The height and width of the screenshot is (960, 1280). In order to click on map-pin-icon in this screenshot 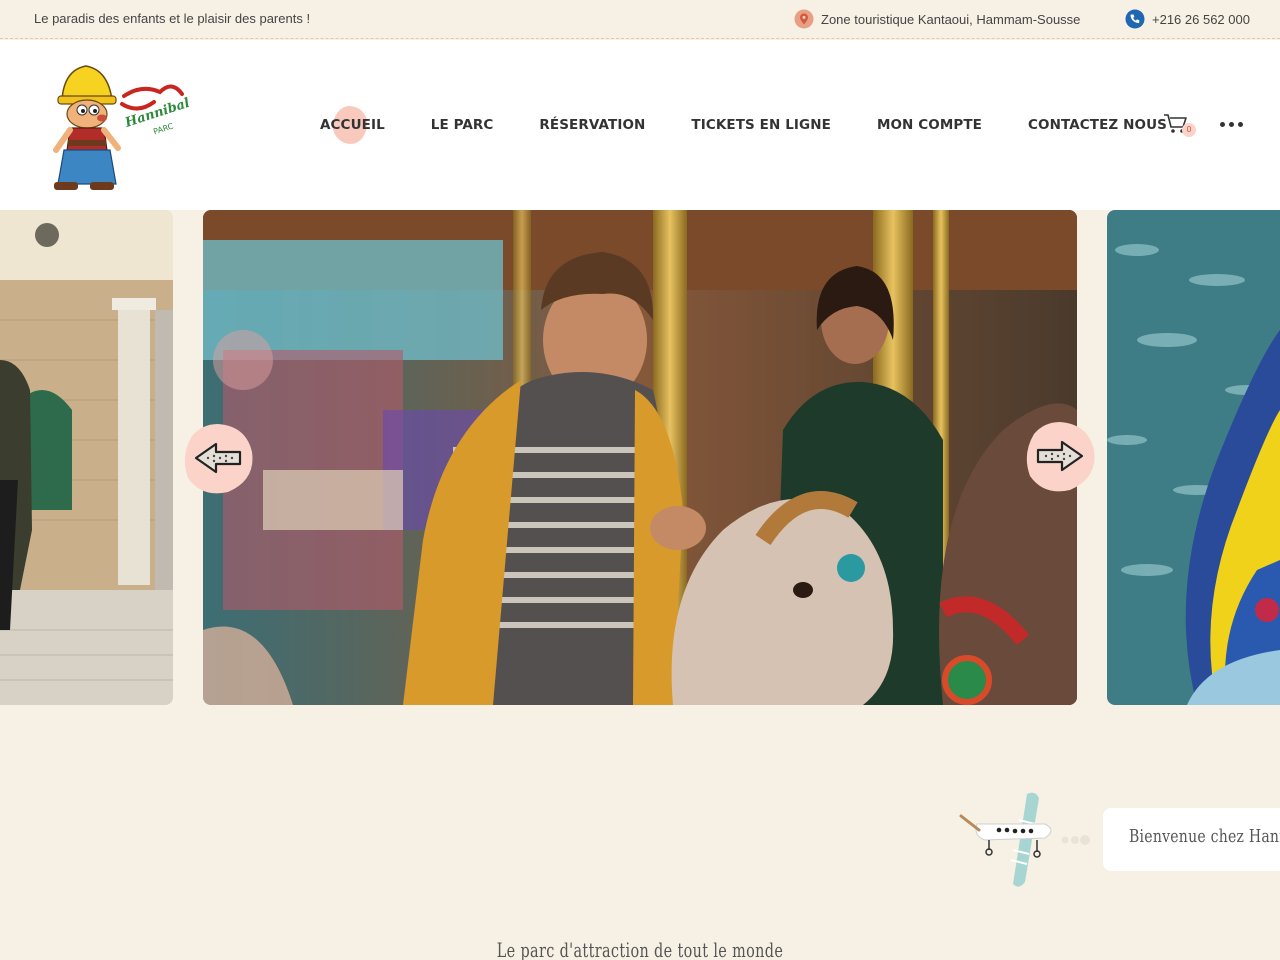, I will do `click(804, 19)`.